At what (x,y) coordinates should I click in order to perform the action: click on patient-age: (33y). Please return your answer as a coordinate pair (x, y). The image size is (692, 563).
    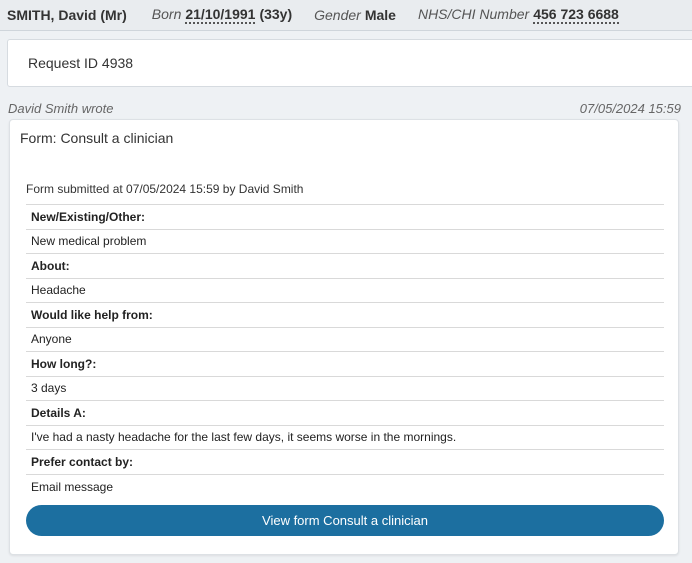
    Looking at the image, I should click on (276, 14).